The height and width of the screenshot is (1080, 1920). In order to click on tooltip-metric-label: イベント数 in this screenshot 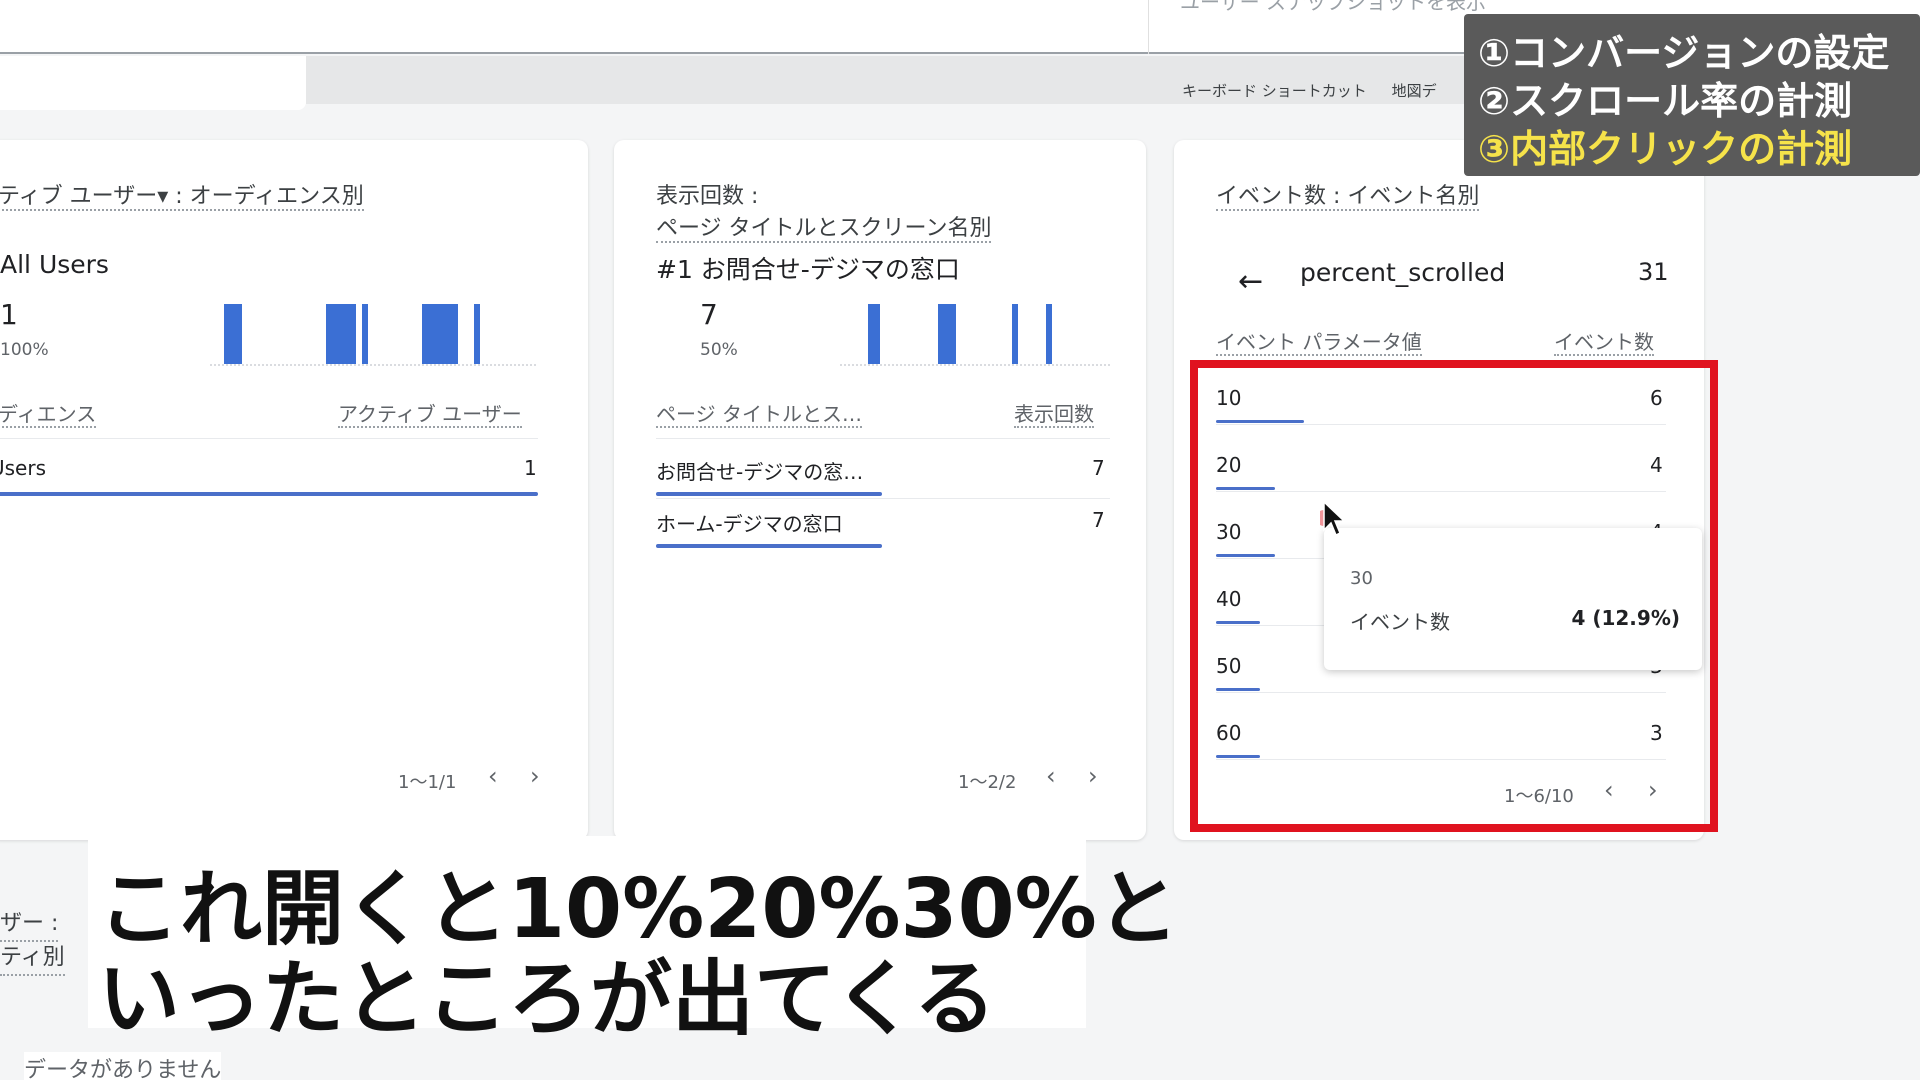, I will do `click(1400, 622)`.